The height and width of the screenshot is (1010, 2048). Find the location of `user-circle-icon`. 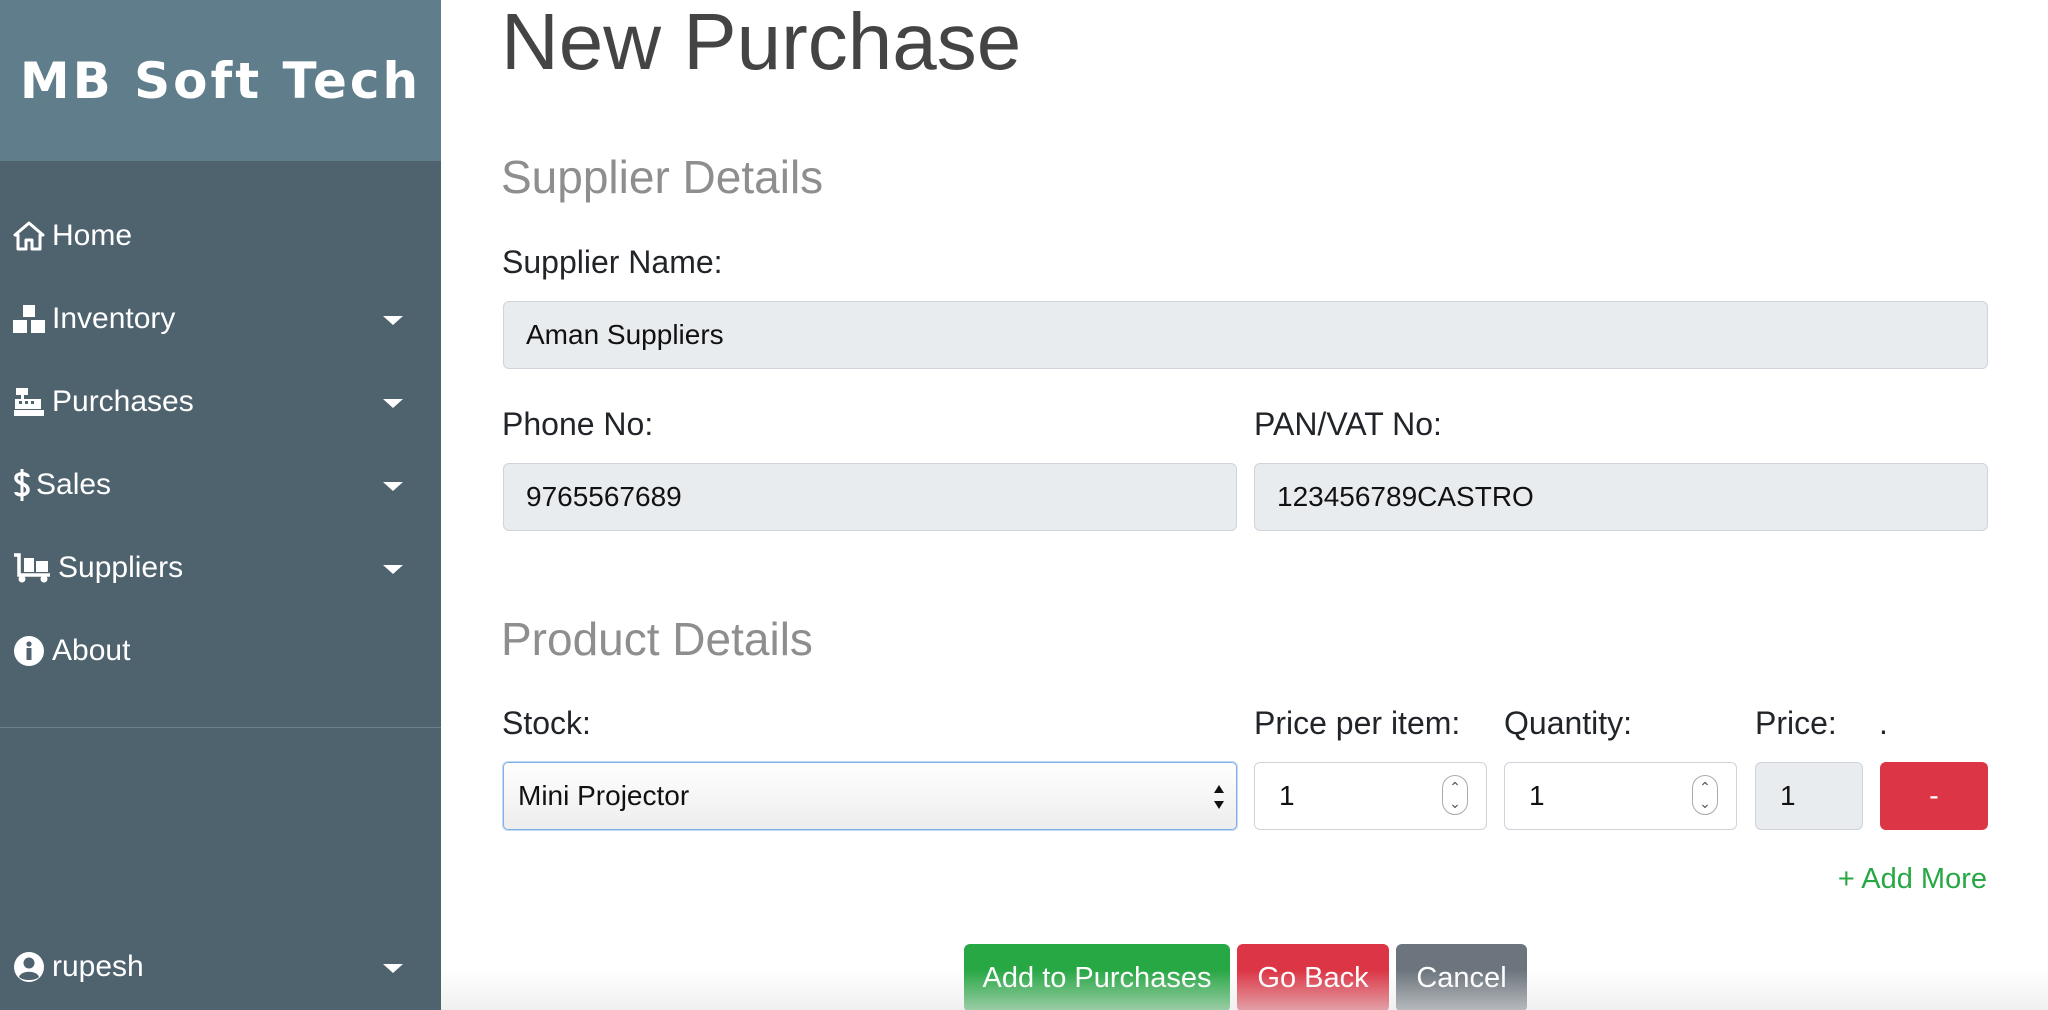

user-circle-icon is located at coordinates (29, 967).